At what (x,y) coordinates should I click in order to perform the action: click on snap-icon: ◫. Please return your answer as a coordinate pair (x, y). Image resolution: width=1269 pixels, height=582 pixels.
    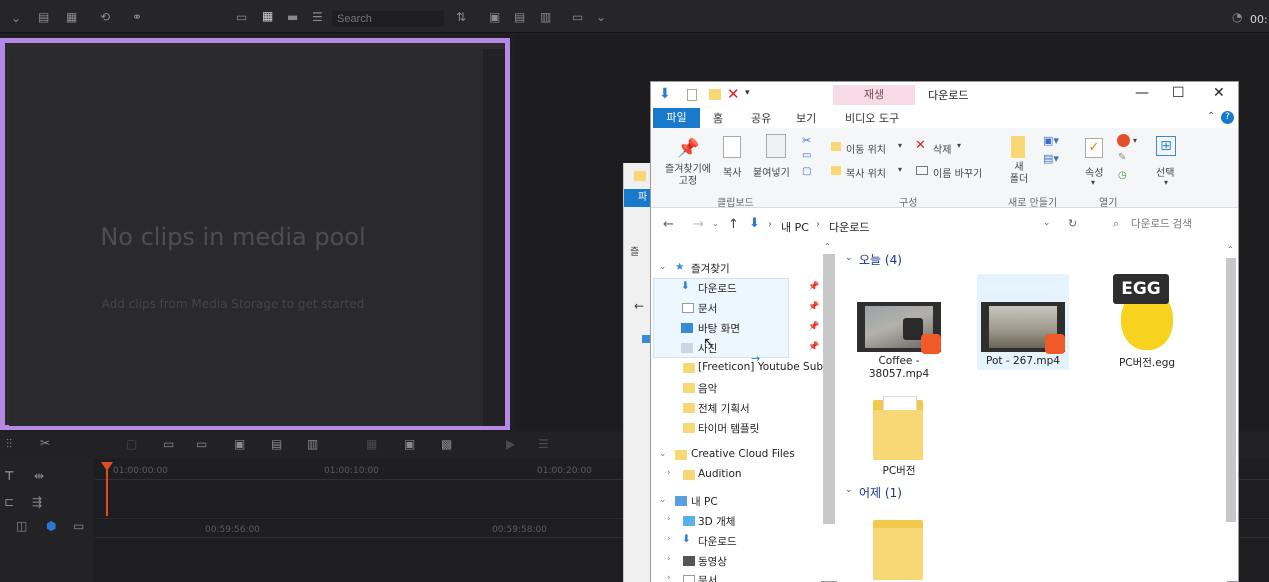
    Looking at the image, I should click on (21, 526).